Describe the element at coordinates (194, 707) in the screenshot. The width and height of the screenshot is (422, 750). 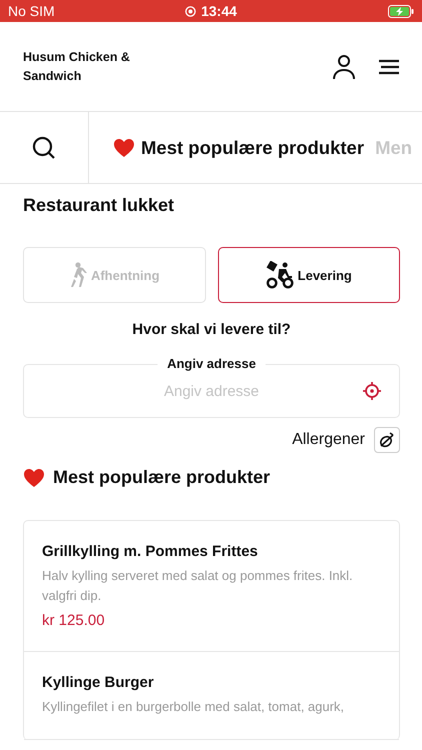
I see `product-description: Kyllingefilet i en burgerbolle med salat, tomat, agurk,` at that location.